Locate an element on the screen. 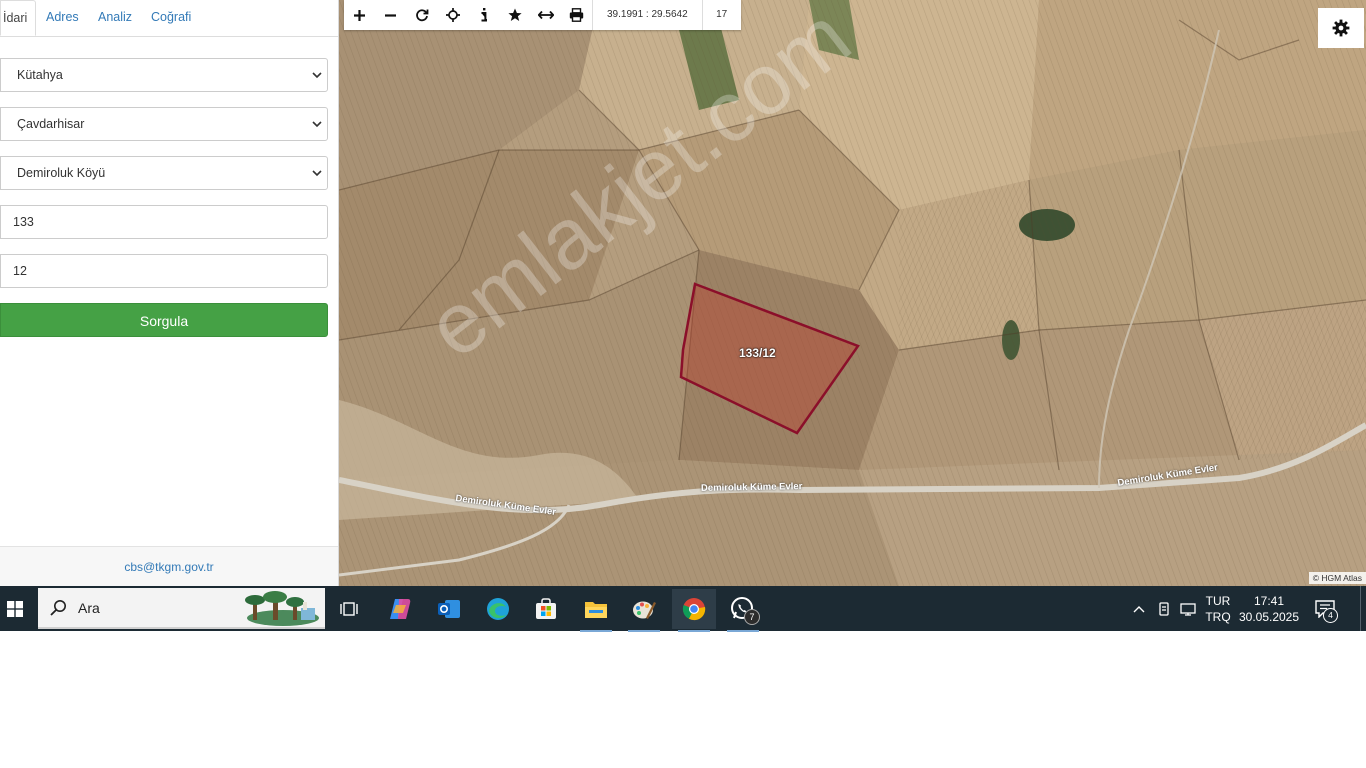 The height and width of the screenshot is (768, 1366). tray-device-button is located at coordinates (1164, 608).